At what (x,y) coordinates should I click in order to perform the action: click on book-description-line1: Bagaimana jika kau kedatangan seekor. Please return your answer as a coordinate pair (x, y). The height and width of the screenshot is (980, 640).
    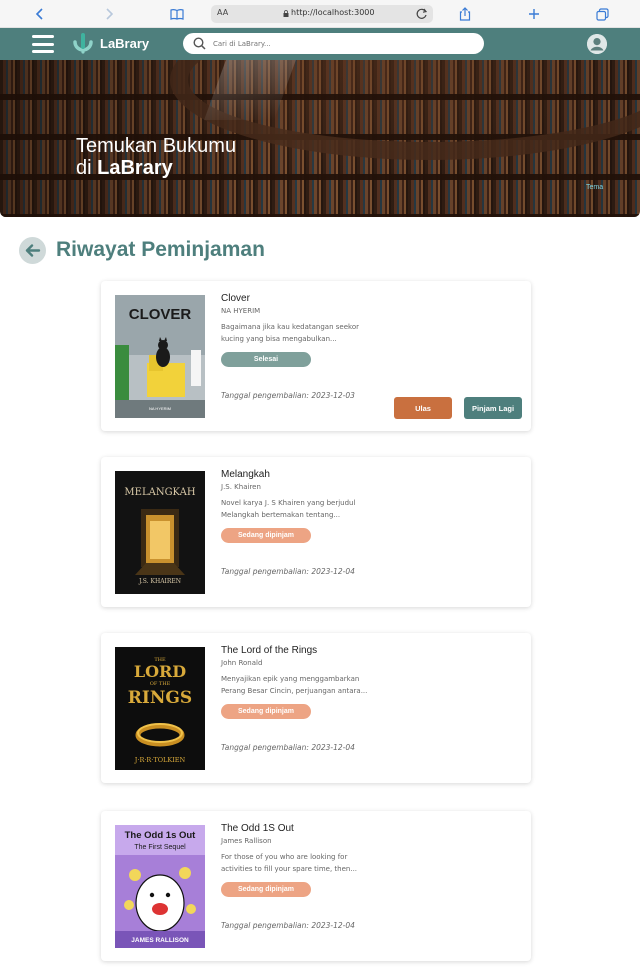
    Looking at the image, I should click on (290, 327).